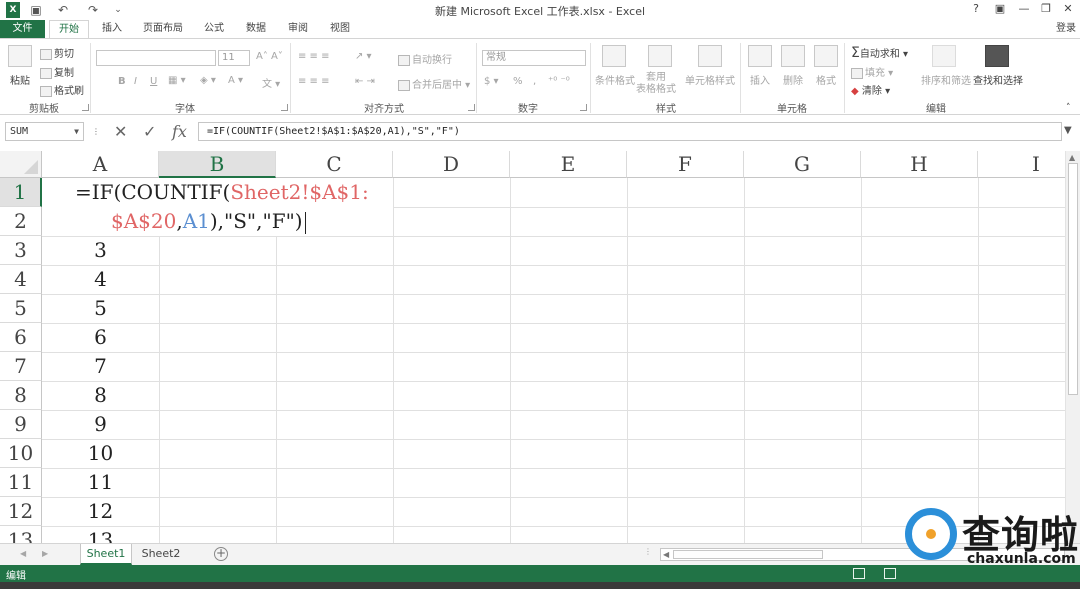 The image size is (1080, 589). Describe the element at coordinates (685, 164) in the screenshot. I see `column-header-f: F` at that location.